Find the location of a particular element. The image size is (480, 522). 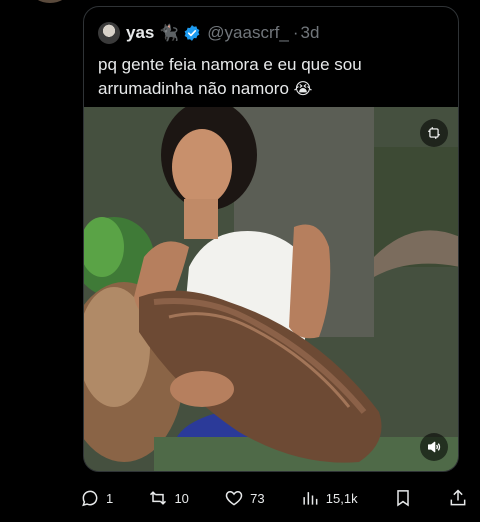

bookmark-button is located at coordinates (403, 498).